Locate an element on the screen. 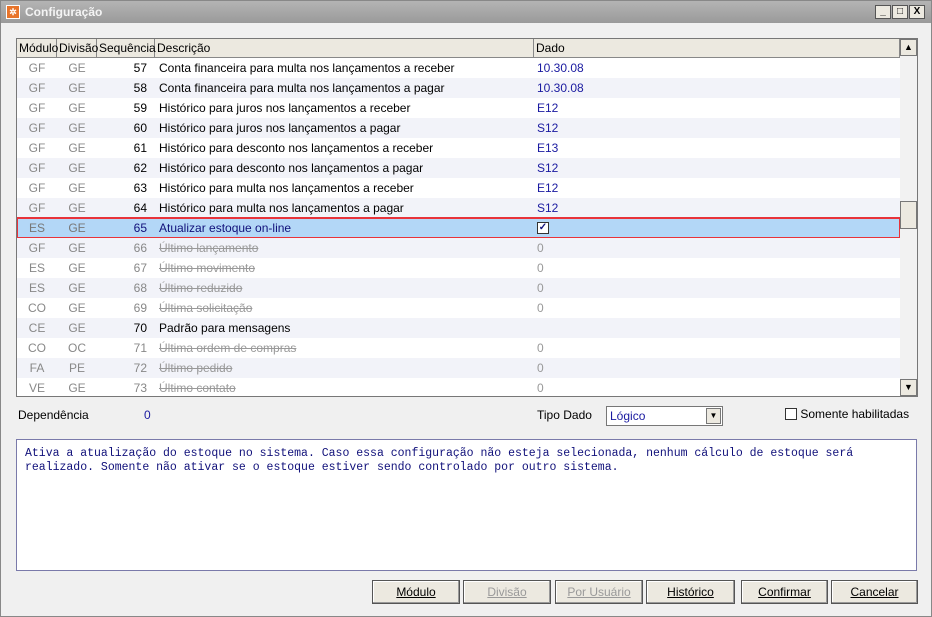 Image resolution: width=932 pixels, height=617 pixels. table-row: GF GE 66 Último lançamento 0 is located at coordinates (458, 248).